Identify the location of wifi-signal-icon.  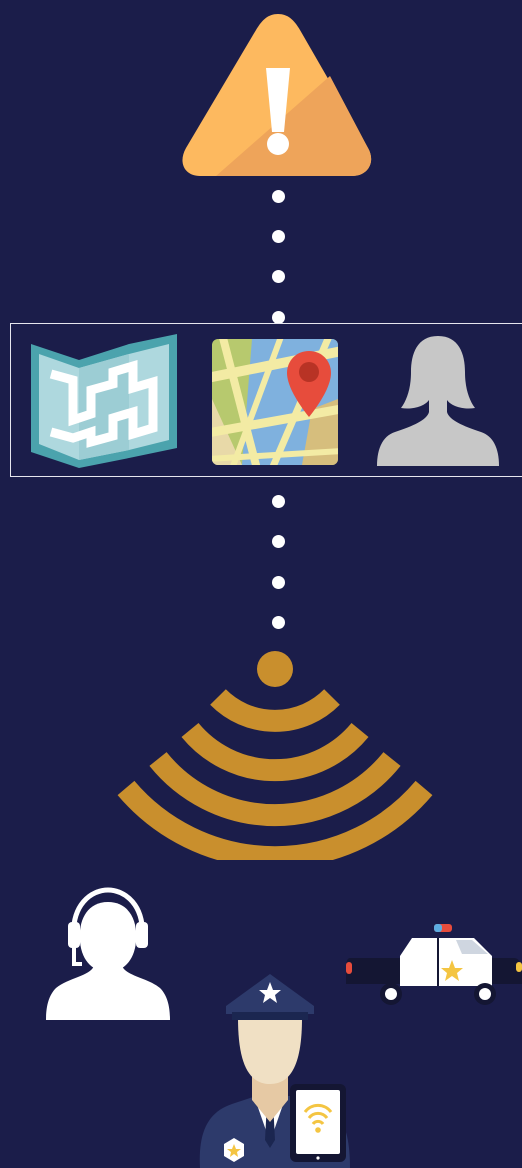
(275, 752).